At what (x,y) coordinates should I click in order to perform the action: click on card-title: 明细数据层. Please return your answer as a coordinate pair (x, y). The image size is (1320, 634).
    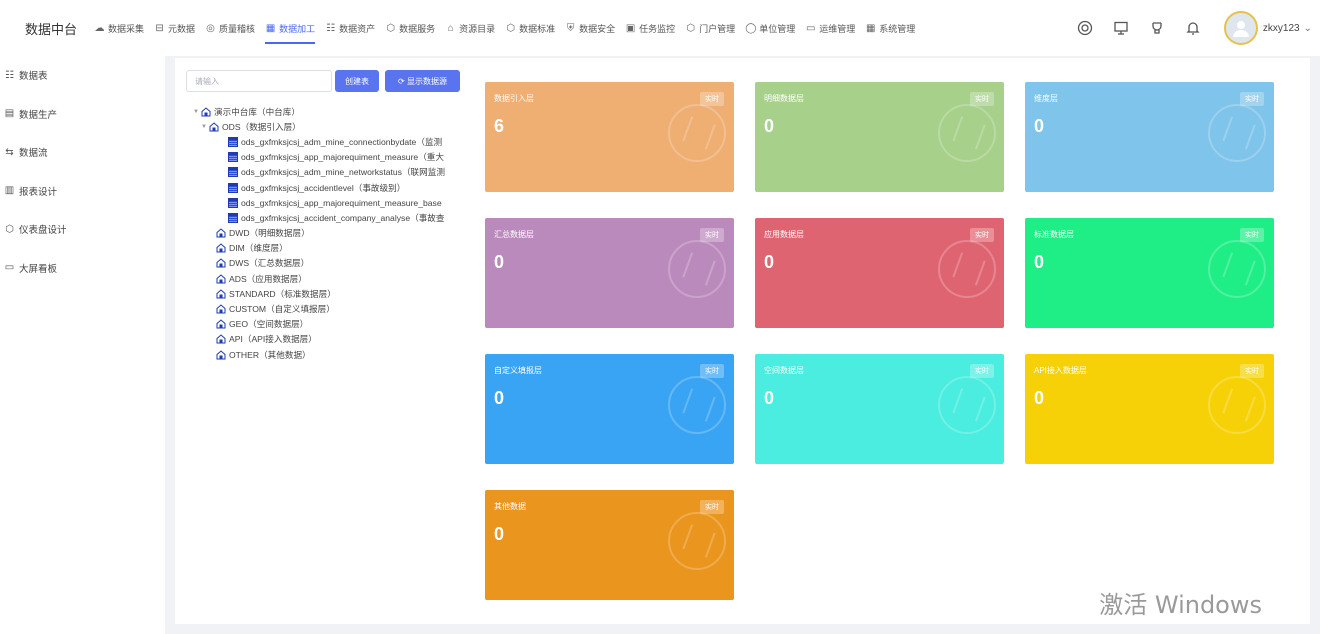
    Looking at the image, I should click on (784, 98).